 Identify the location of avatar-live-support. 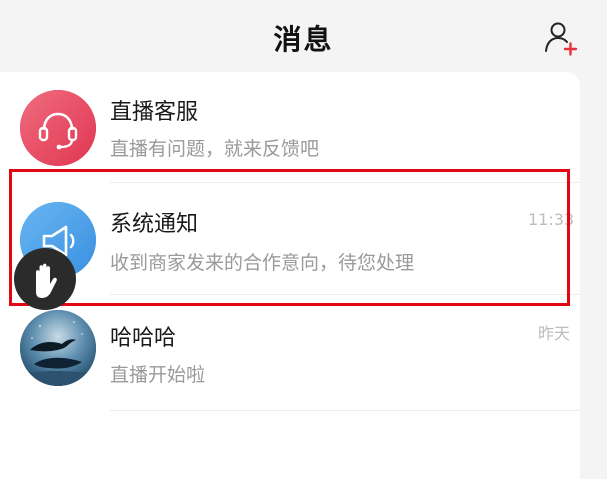
(58, 128).